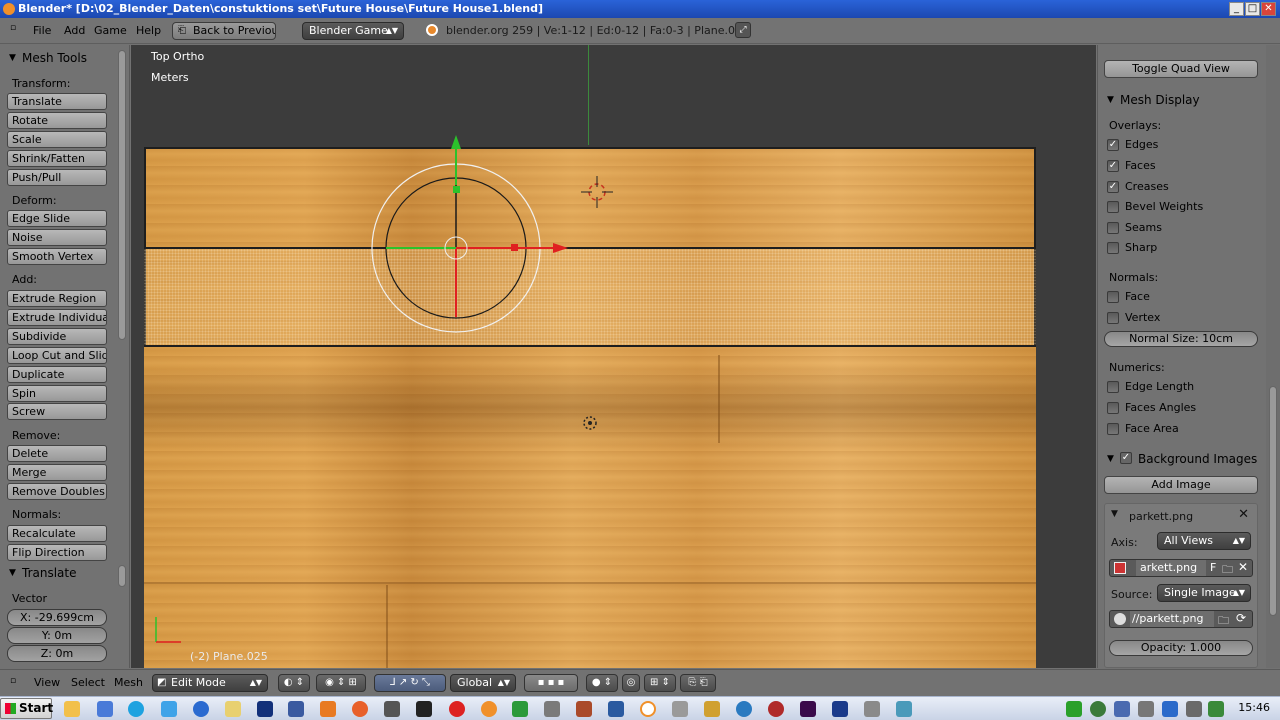 Image resolution: width=1280 pixels, height=720 pixels. Describe the element at coordinates (57, 139) in the screenshot. I see `scale-button: Scale` at that location.